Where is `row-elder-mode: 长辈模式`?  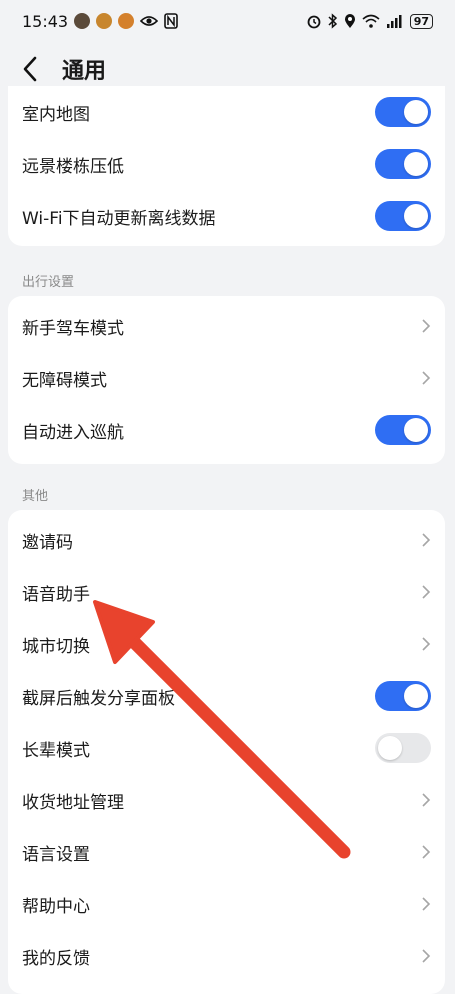 row-elder-mode: 长辈模式 is located at coordinates (226, 748).